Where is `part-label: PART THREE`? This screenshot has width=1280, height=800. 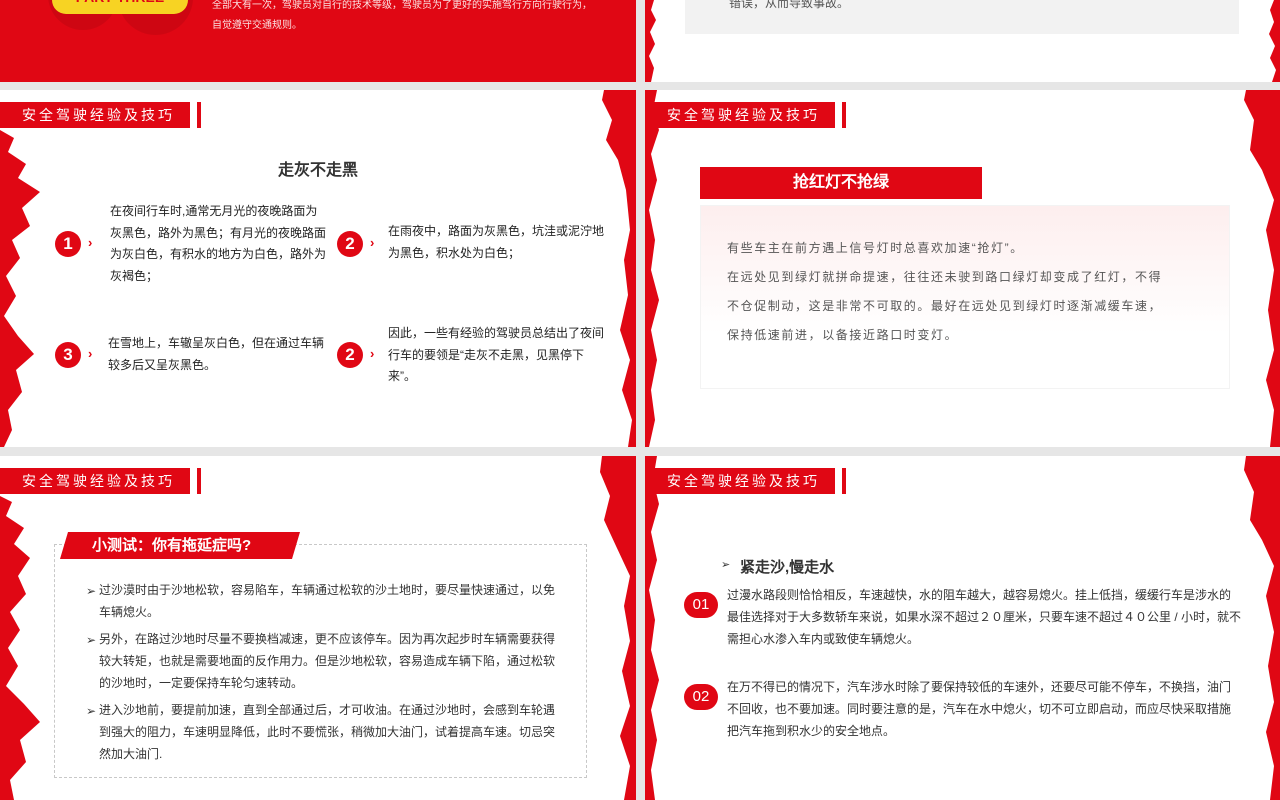
part-label: PART THREE is located at coordinates (120, 7).